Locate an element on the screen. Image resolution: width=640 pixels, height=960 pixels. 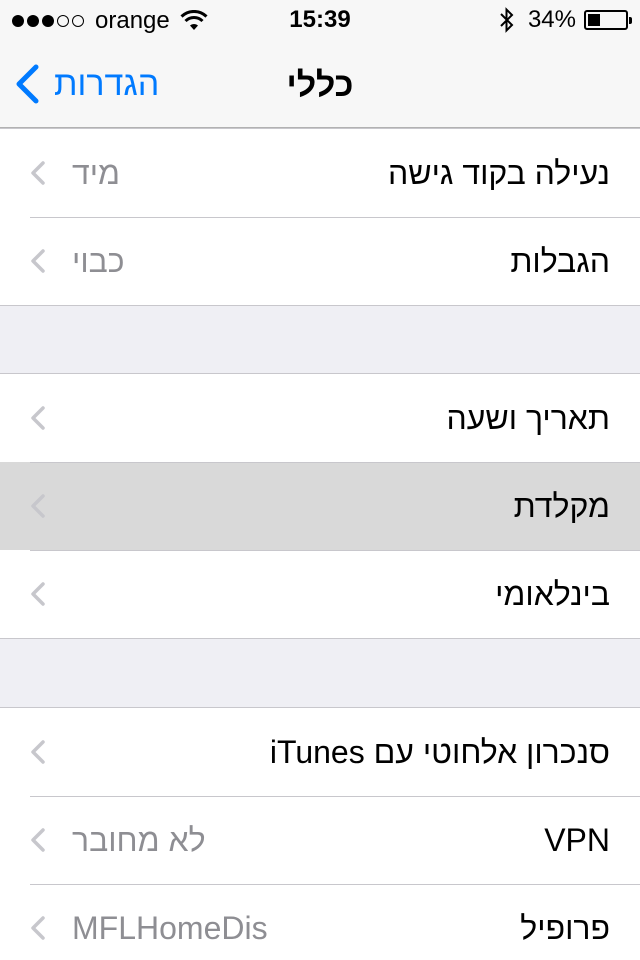
row-itunes-wifi-sync: סנכרון אלחוטי עם iTunes is located at coordinates (320, 752).